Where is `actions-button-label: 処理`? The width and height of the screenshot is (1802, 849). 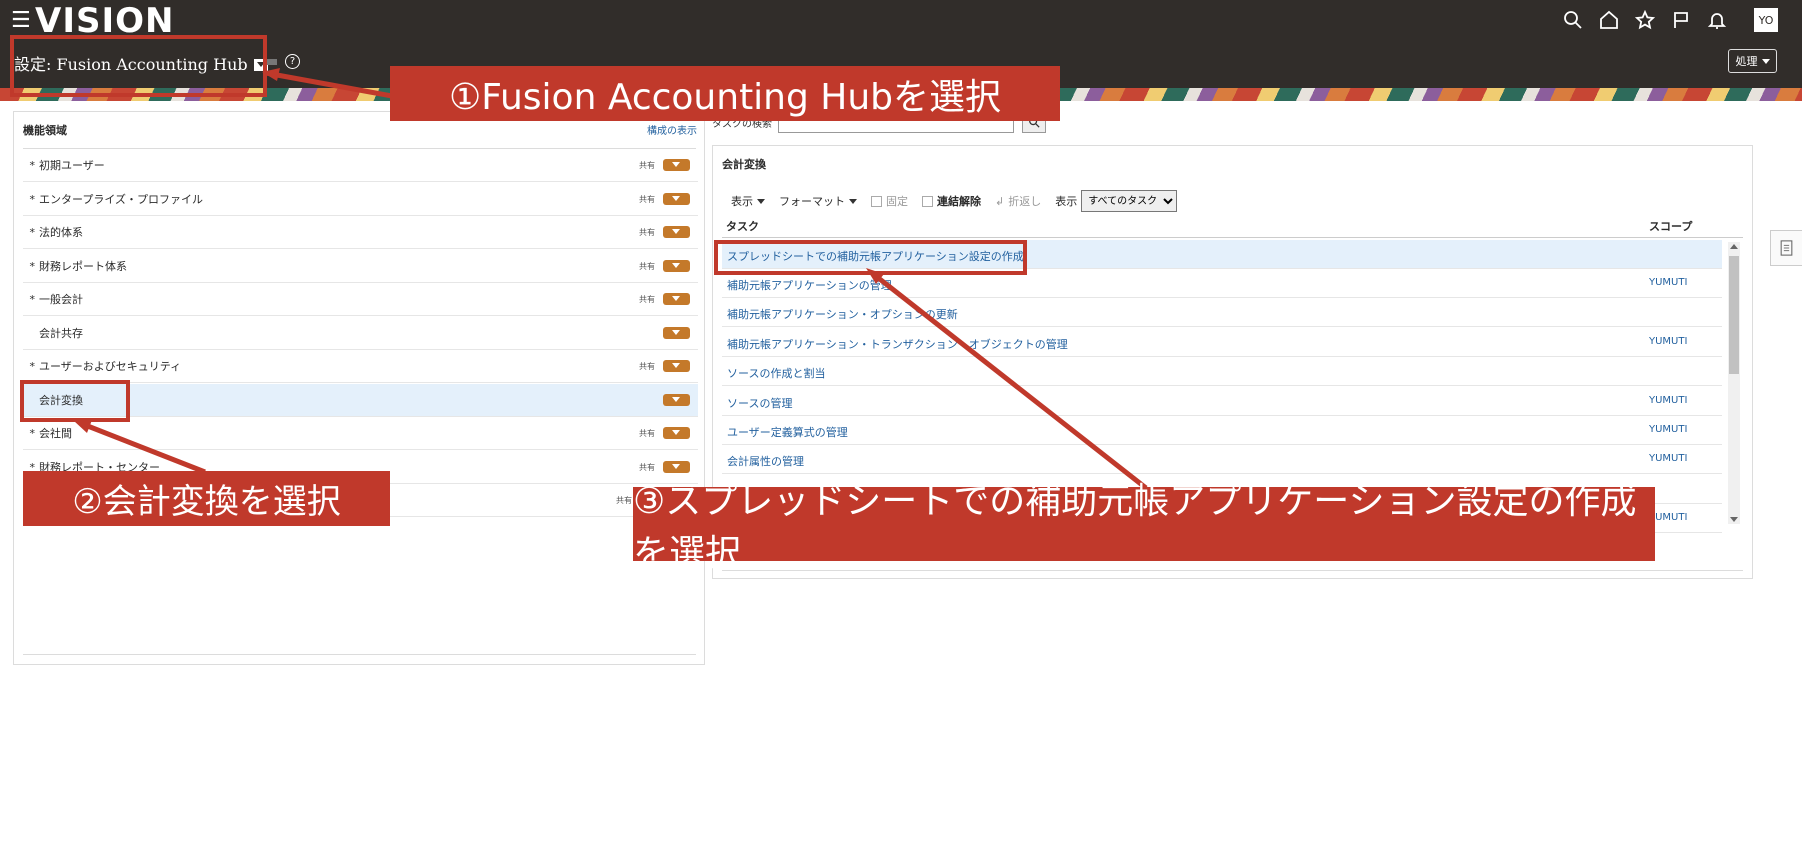 actions-button-label: 処理 is located at coordinates (1746, 61).